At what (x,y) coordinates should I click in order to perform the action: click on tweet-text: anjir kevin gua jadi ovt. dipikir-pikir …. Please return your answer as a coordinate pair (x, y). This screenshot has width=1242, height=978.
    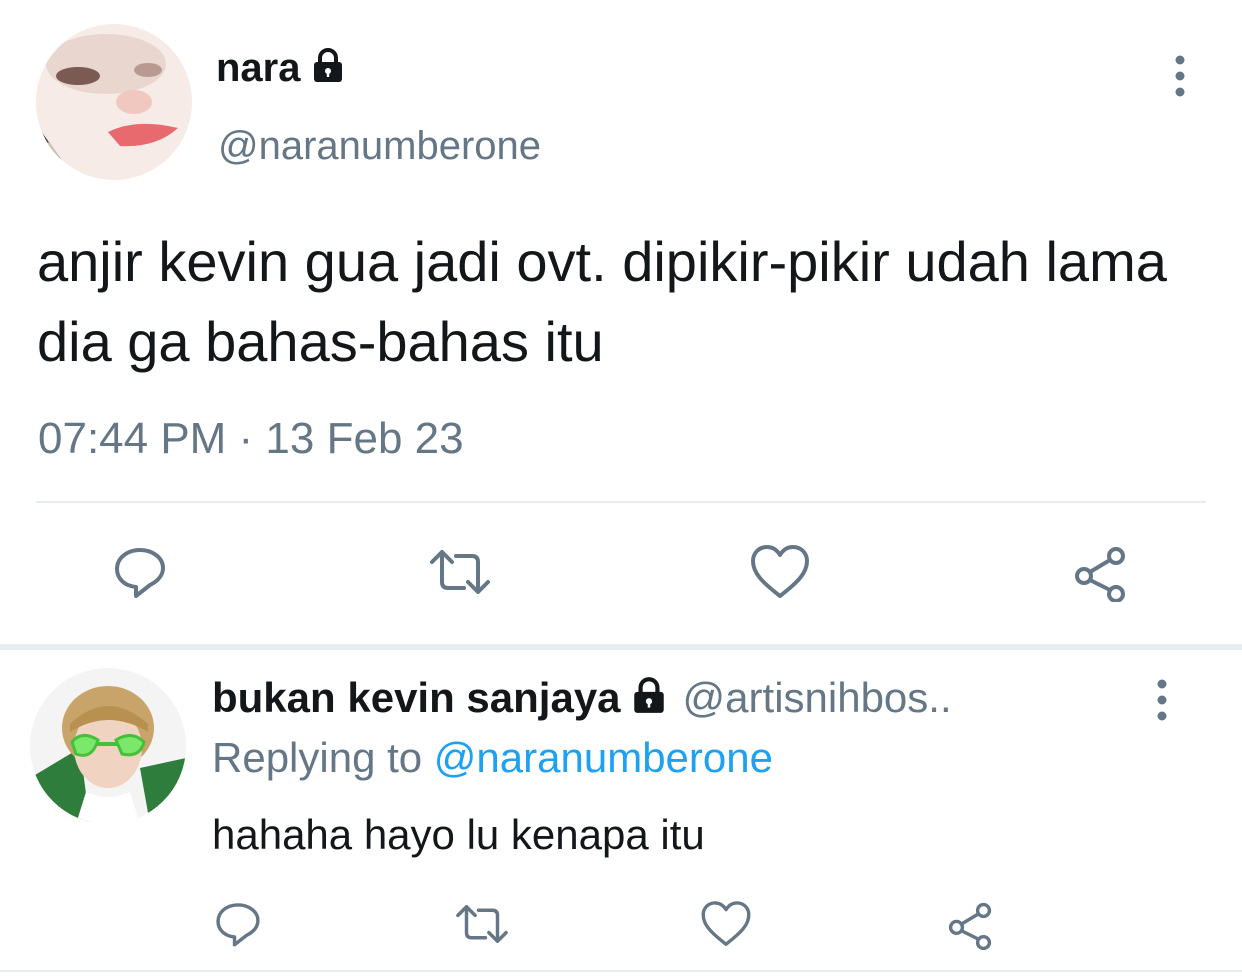
    Looking at the image, I should click on (602, 301).